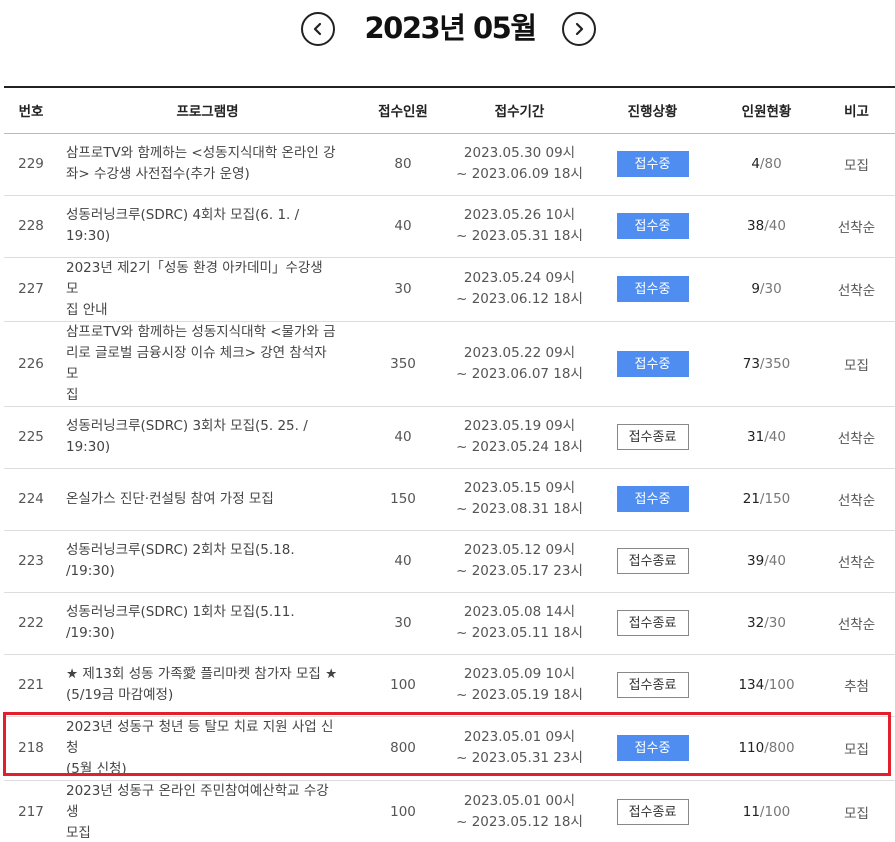 This screenshot has height=842, width=895. What do you see at coordinates (202, 174) in the screenshot?
I see `program-title-line: 좌> 수강생 사전접수(추가 운영)` at bounding box center [202, 174].